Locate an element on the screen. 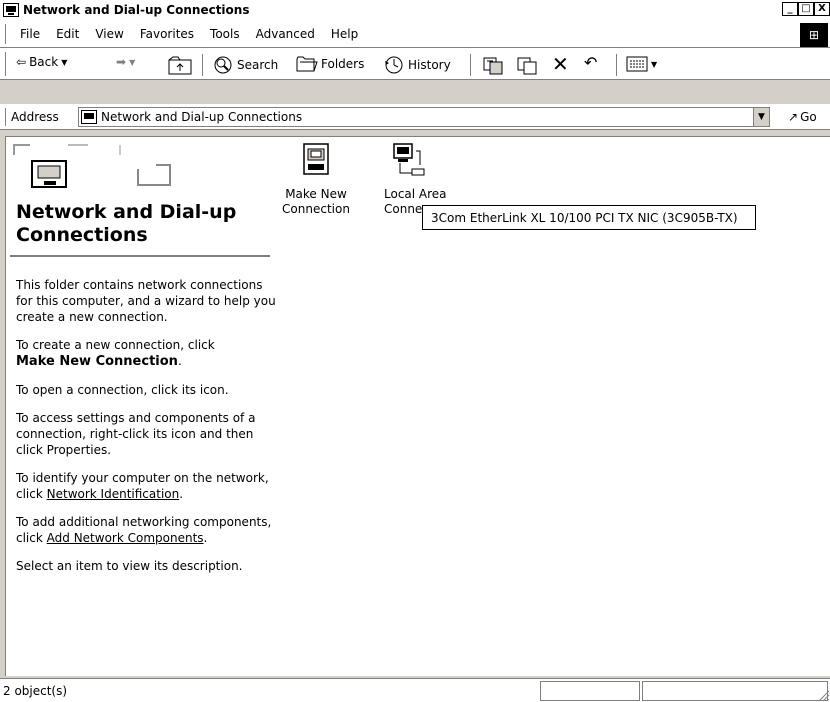  info-identify-suffix: . is located at coordinates (181, 494).